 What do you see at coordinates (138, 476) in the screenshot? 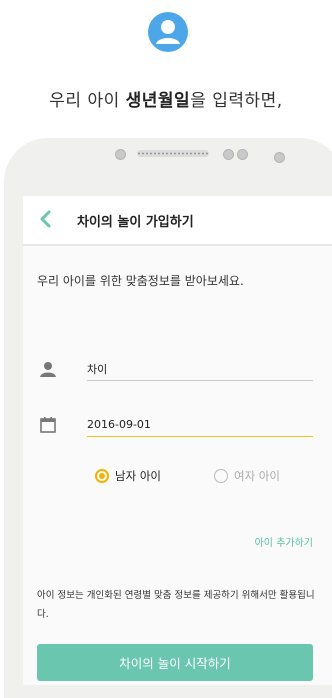
I see `gender-label-boy: 남자 아이` at bounding box center [138, 476].